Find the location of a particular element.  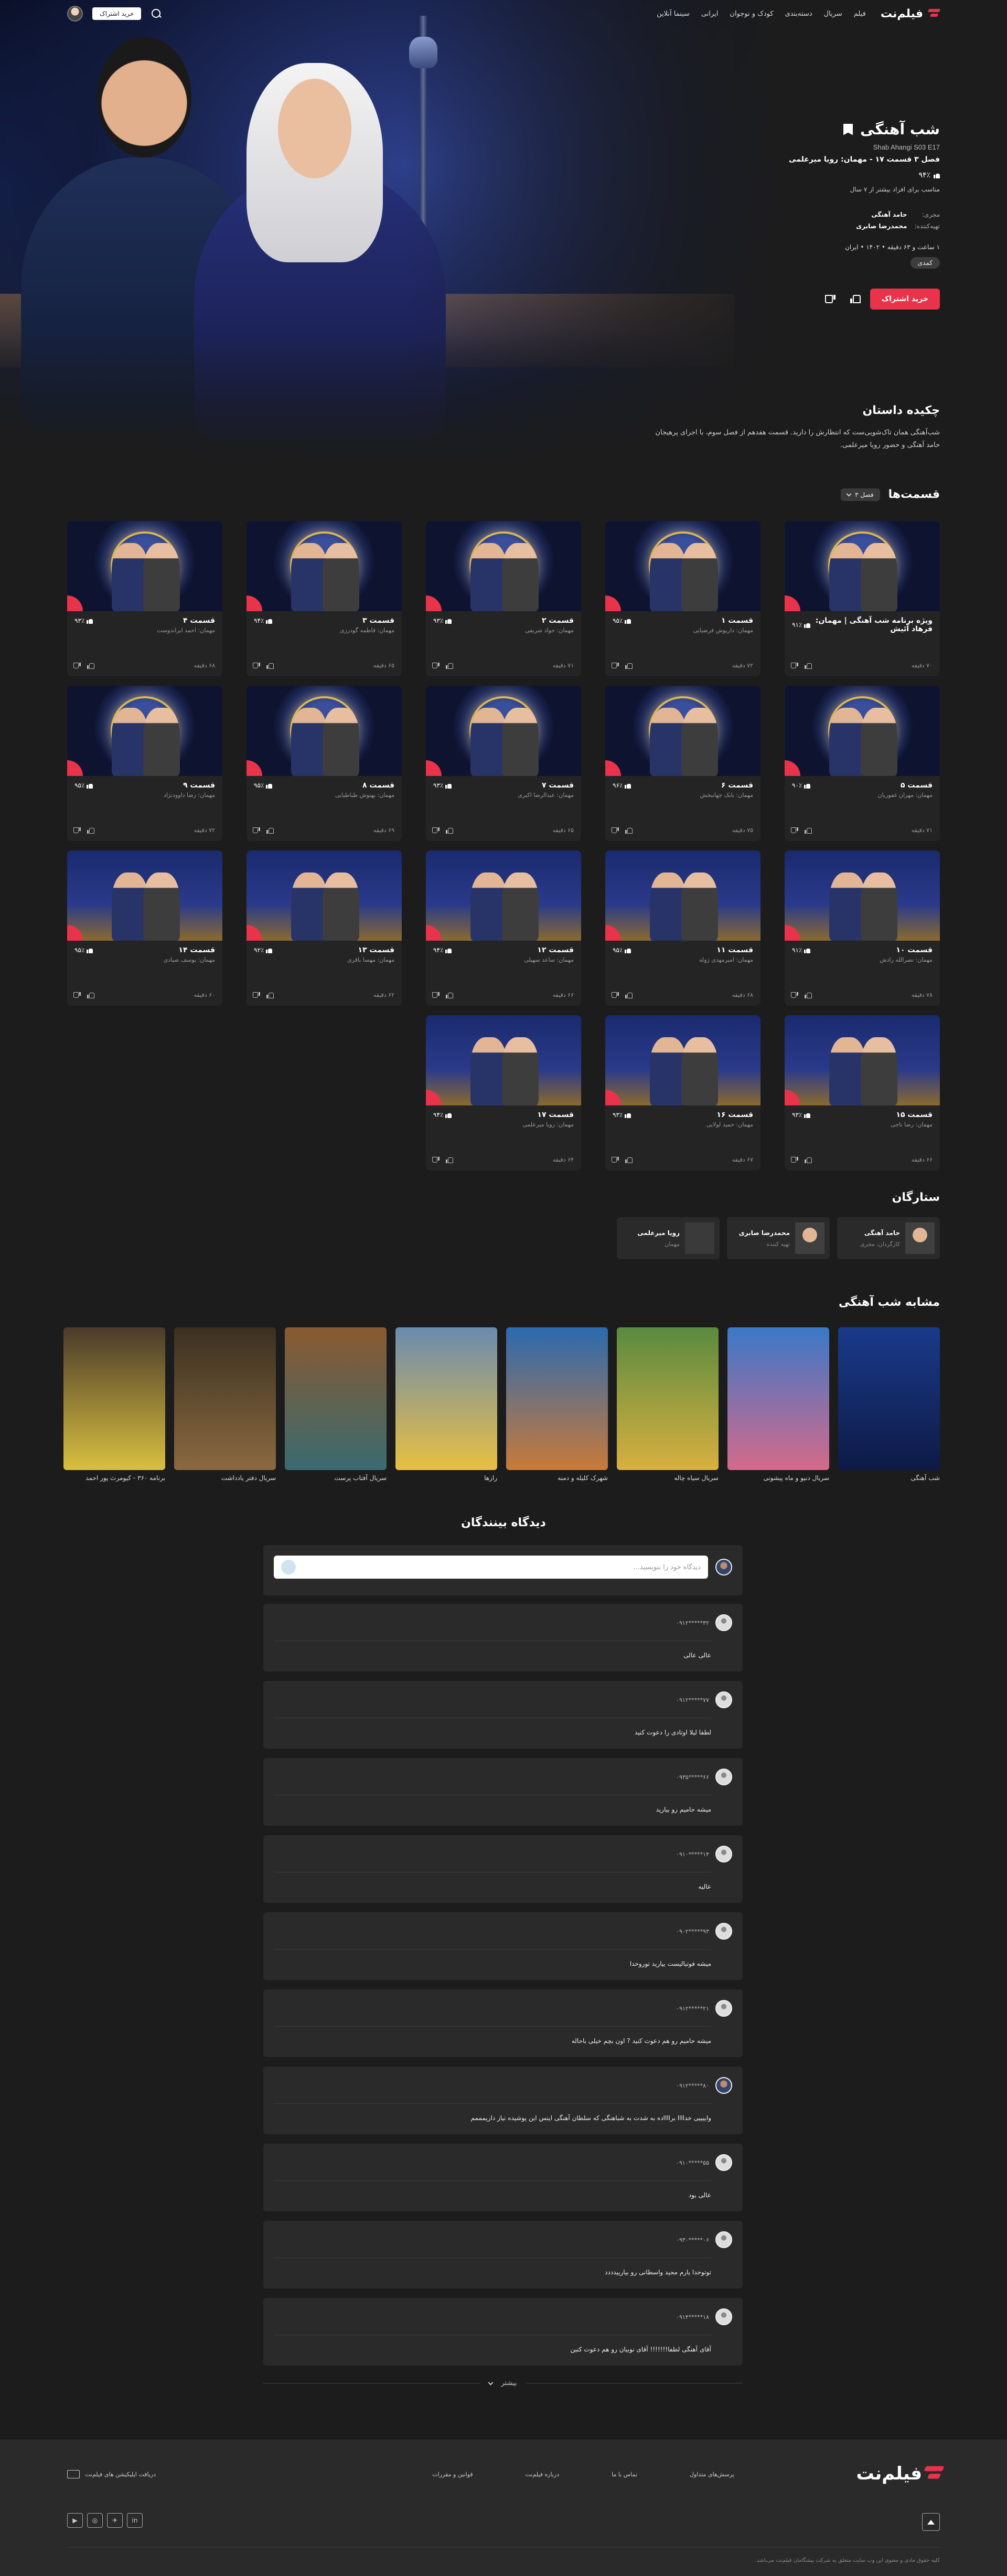

episode-card: قسمت ۱۵ ۹۳٪ مهمان: رضا ناجی ۶۶ دقیقه is located at coordinates (863, 1092).